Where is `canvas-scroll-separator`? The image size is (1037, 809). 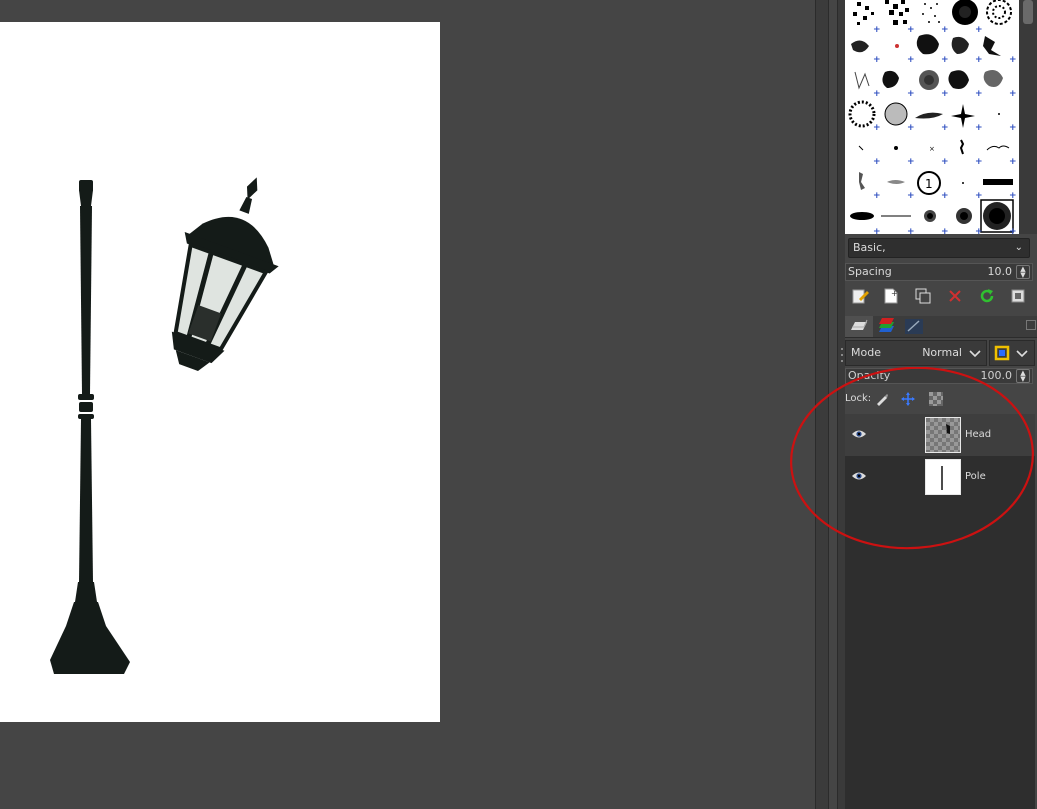 canvas-scroll-separator is located at coordinates (822, 404).